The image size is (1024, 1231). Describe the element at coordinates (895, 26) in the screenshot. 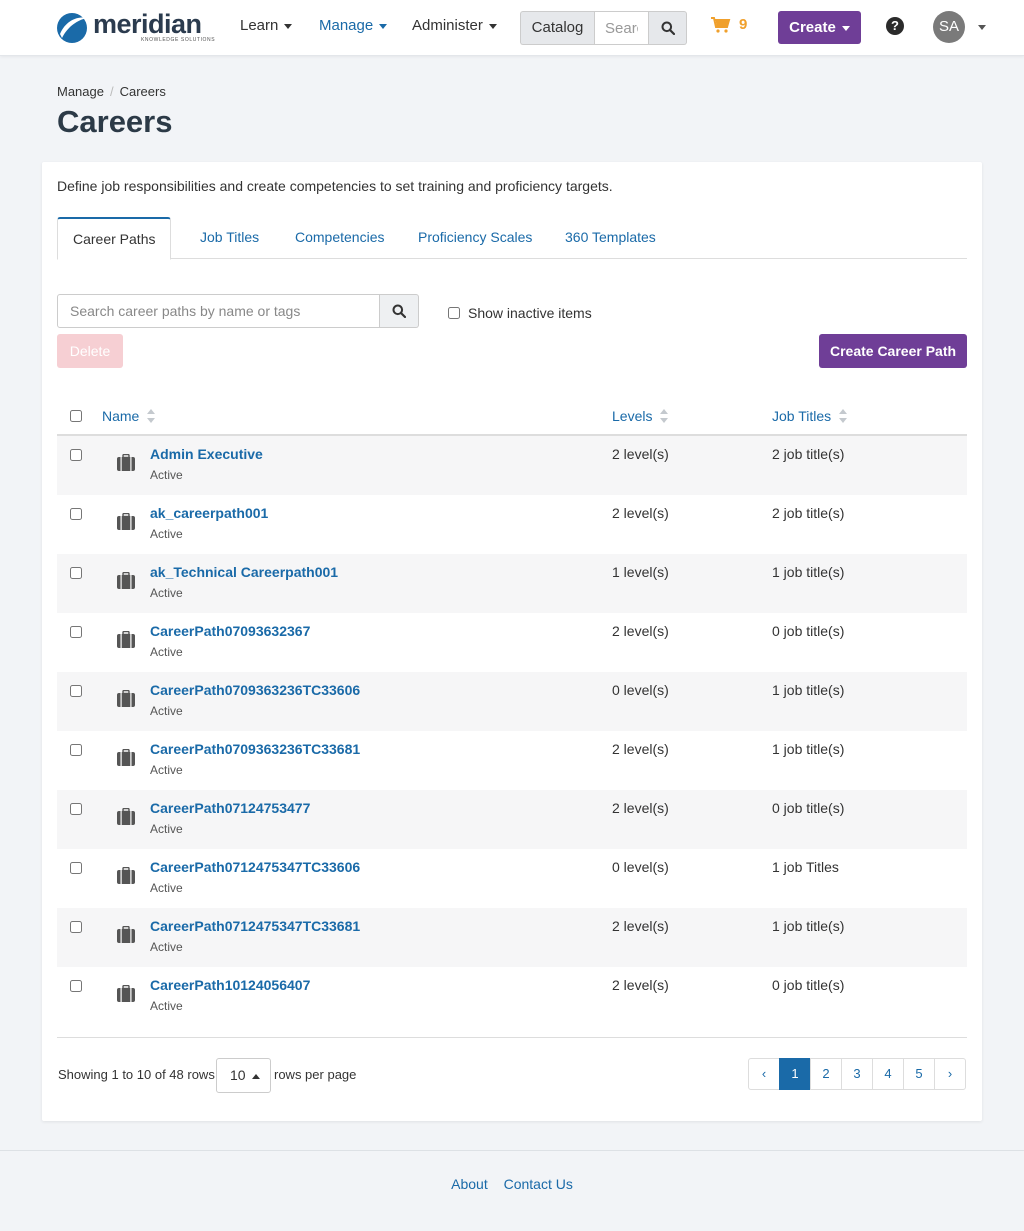

I see `help-icon: ?` at that location.